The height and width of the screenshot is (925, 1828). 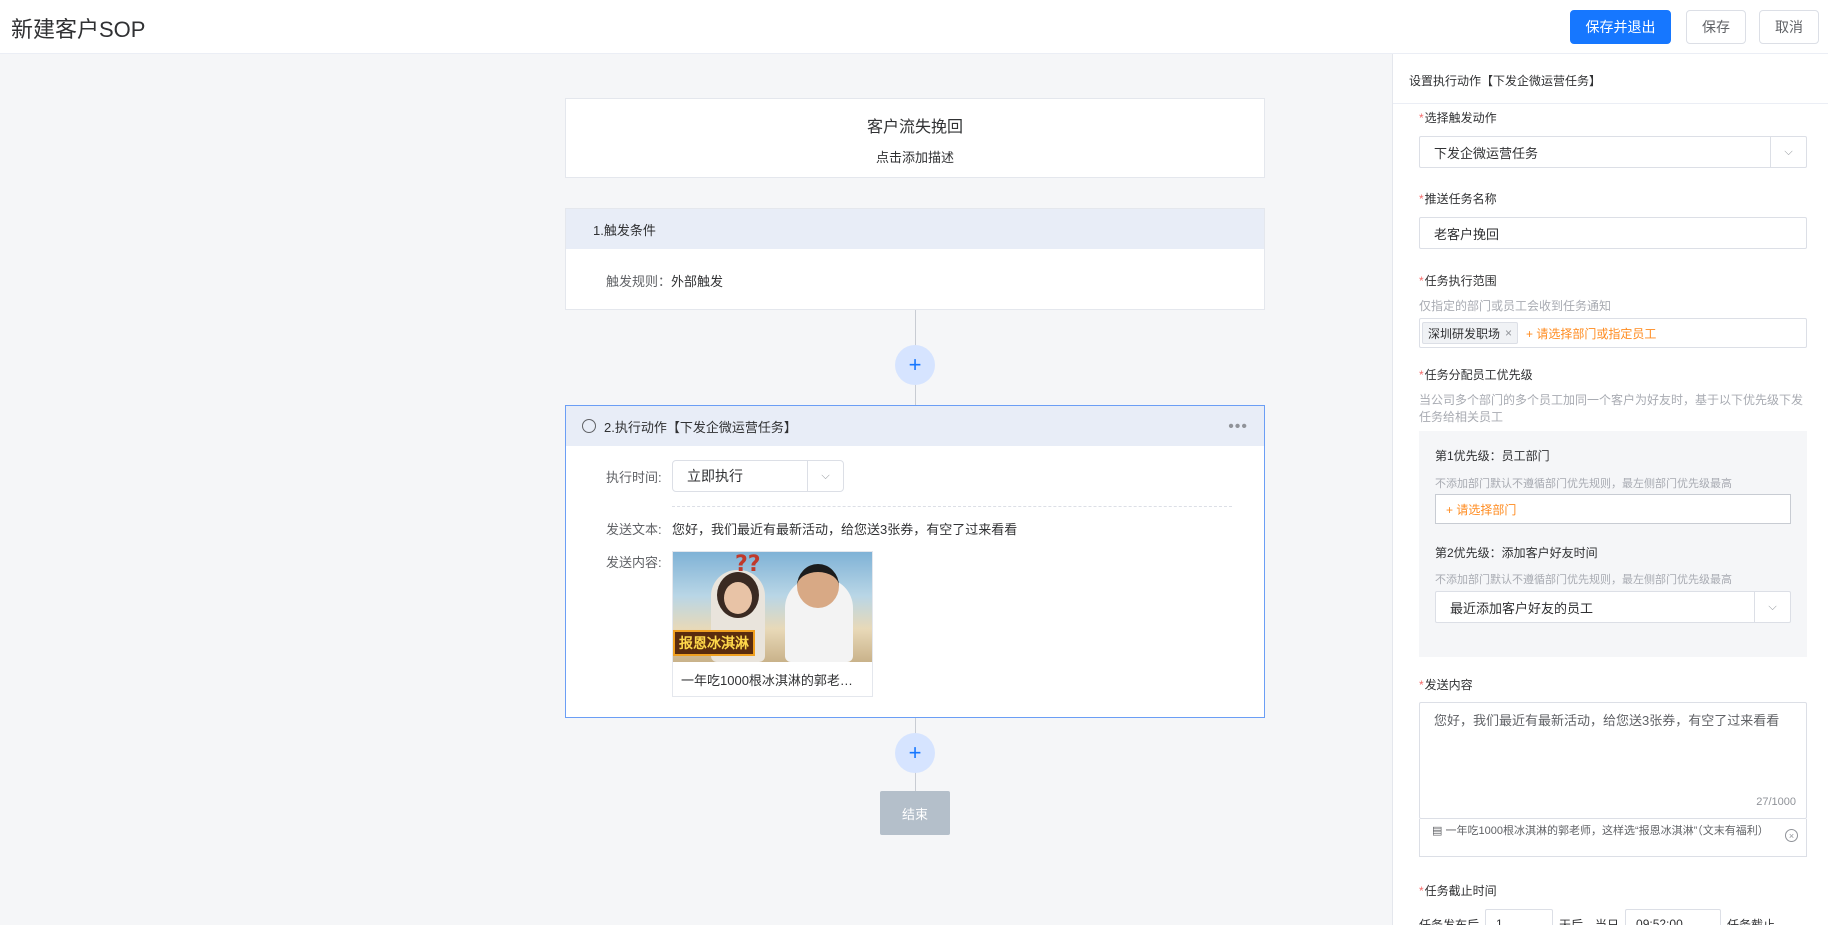 What do you see at coordinates (1519, 917) in the screenshot?
I see `deadline-days-input: 1` at bounding box center [1519, 917].